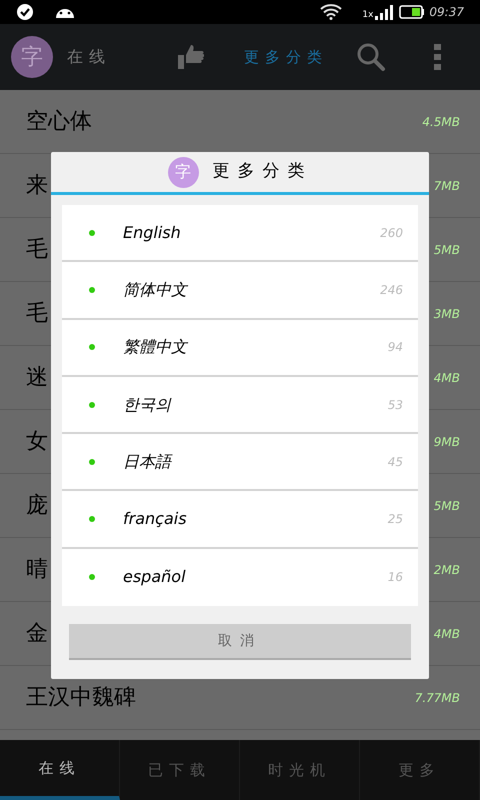  I want to click on battery-icon, so click(412, 12).